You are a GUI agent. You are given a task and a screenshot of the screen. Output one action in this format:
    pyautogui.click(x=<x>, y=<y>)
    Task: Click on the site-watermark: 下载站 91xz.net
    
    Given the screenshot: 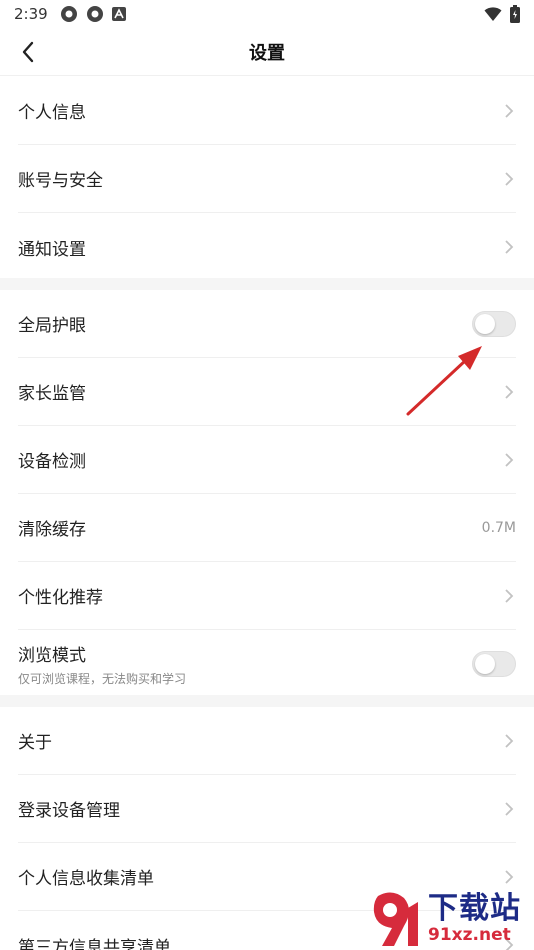 What is the action you would take?
    pyautogui.click(x=449, y=919)
    